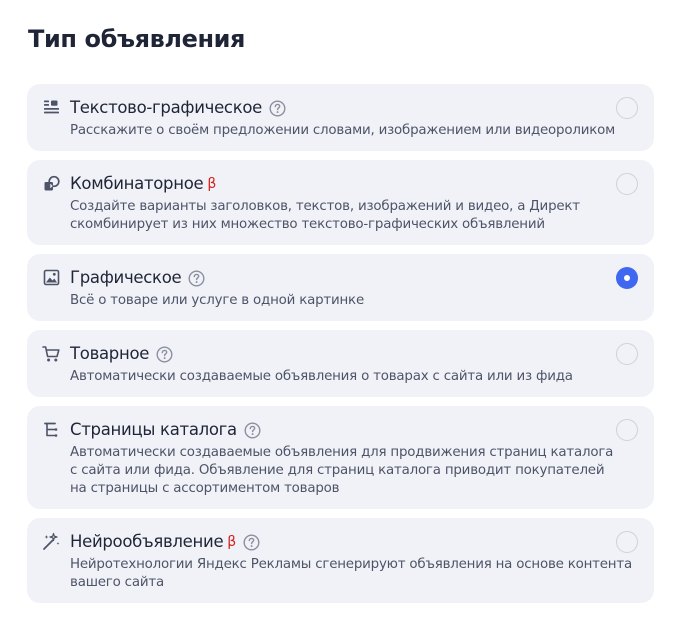 The image size is (681, 628). I want to click on magic-wand-icon, so click(51, 541).